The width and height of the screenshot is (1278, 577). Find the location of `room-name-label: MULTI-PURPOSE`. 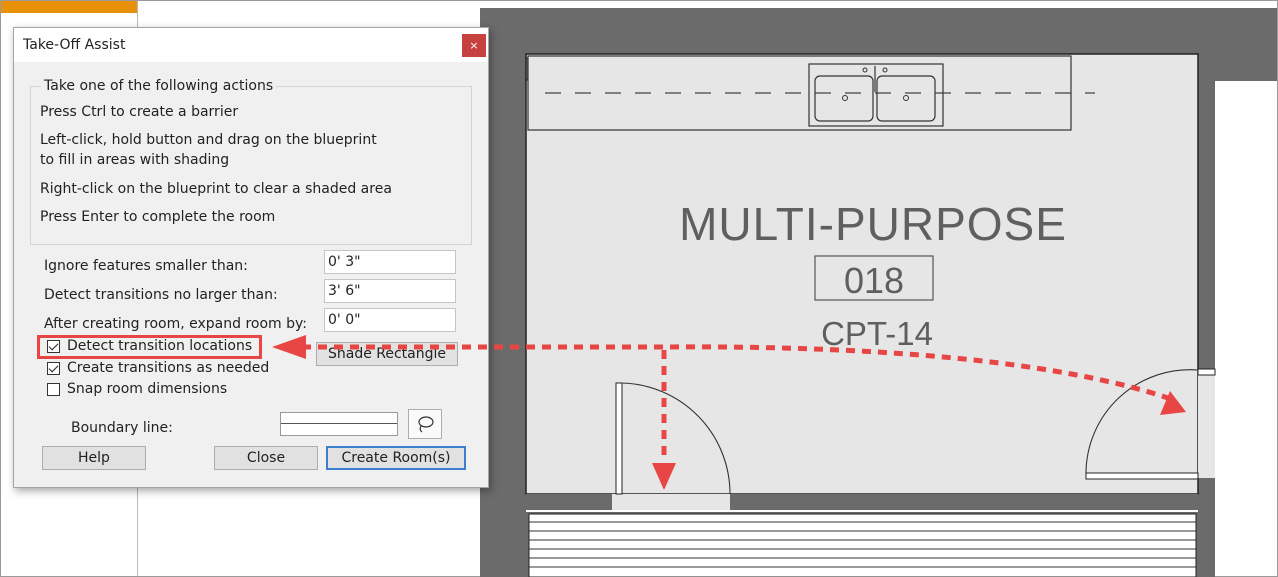

room-name-label: MULTI-PURPOSE is located at coordinates (873, 224).